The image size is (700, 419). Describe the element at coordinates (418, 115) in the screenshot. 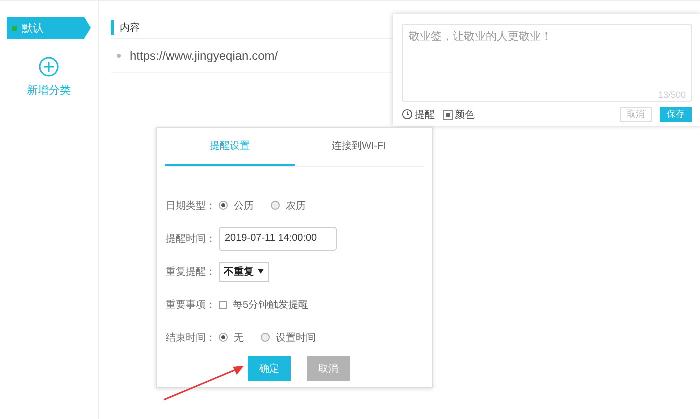

I see `reminder-tool: 提醒` at that location.